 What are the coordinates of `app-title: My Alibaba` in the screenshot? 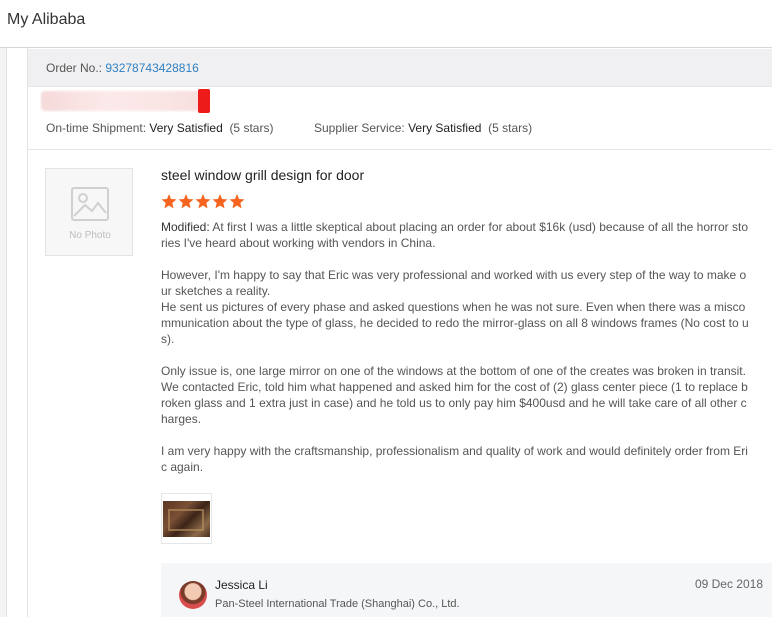 It's located at (46, 20).